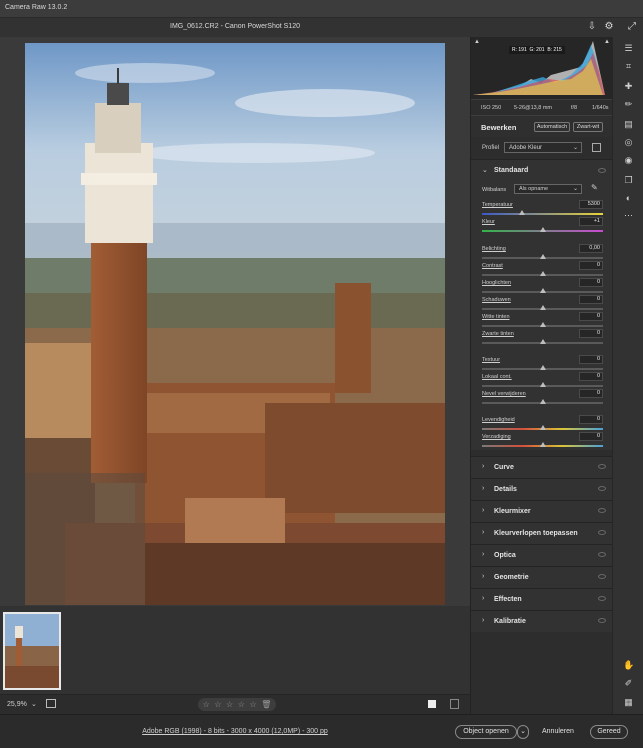  What do you see at coordinates (592, 27) in the screenshot?
I see `save-icon: ⇩` at bounding box center [592, 27].